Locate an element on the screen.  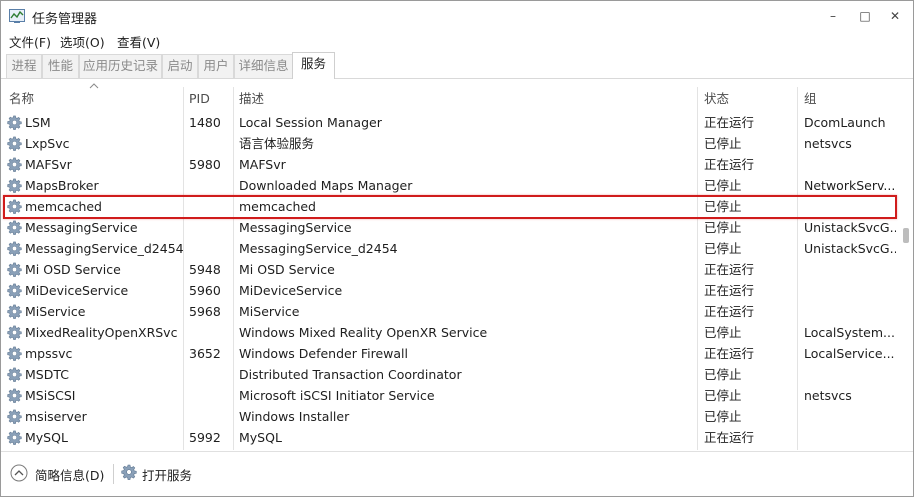
service-name: MSDTC is located at coordinates (47, 374).